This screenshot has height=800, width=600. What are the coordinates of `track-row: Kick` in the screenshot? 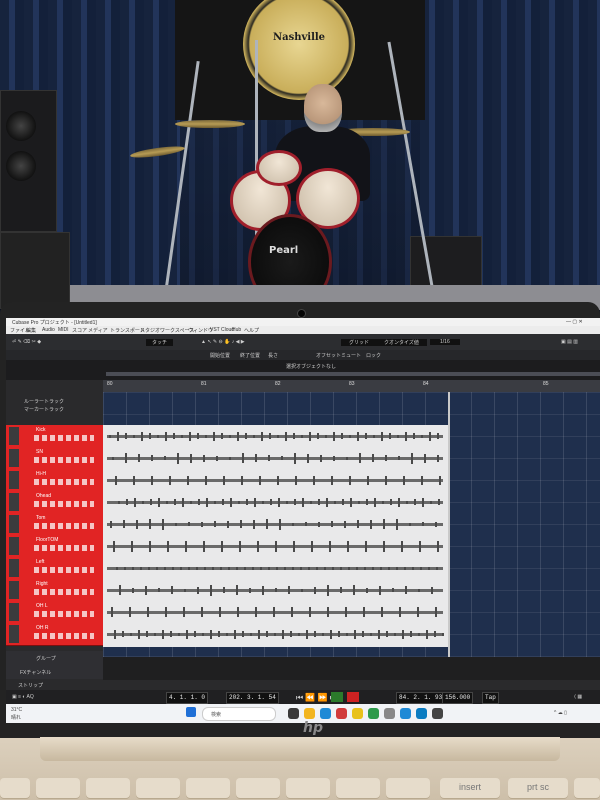 It's located at (54, 436).